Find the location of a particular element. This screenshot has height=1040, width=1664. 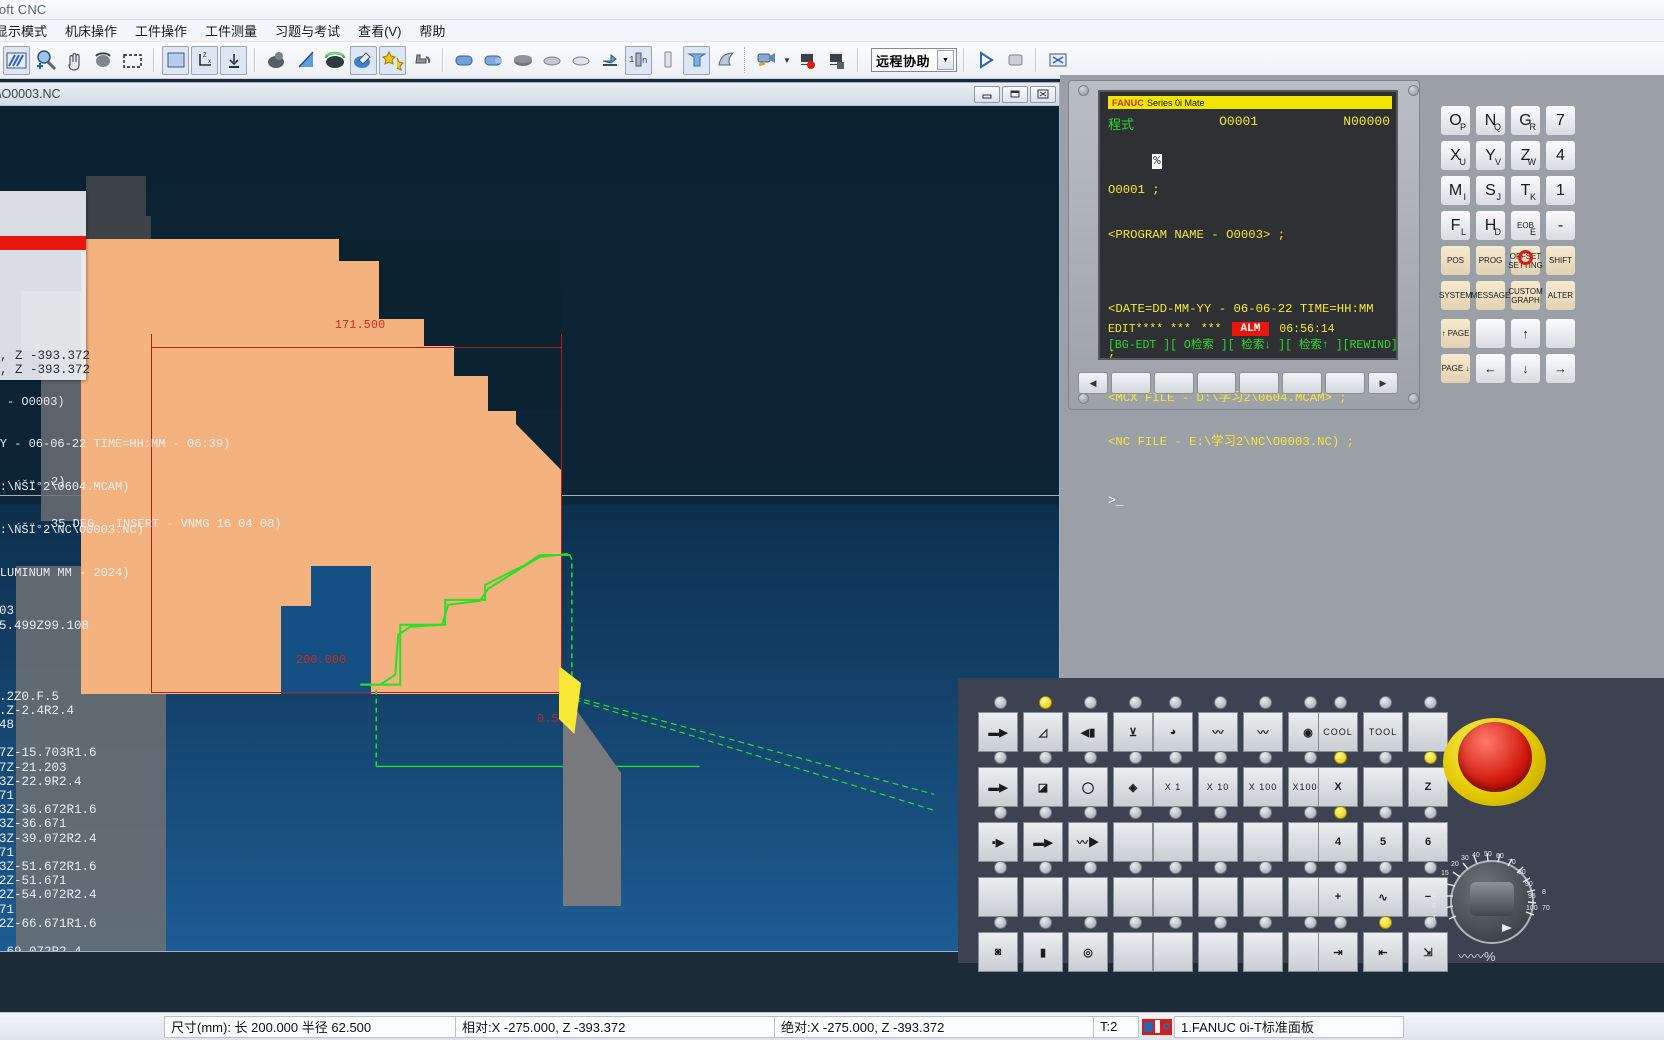

blank-6-button is located at coordinates (1133, 952).